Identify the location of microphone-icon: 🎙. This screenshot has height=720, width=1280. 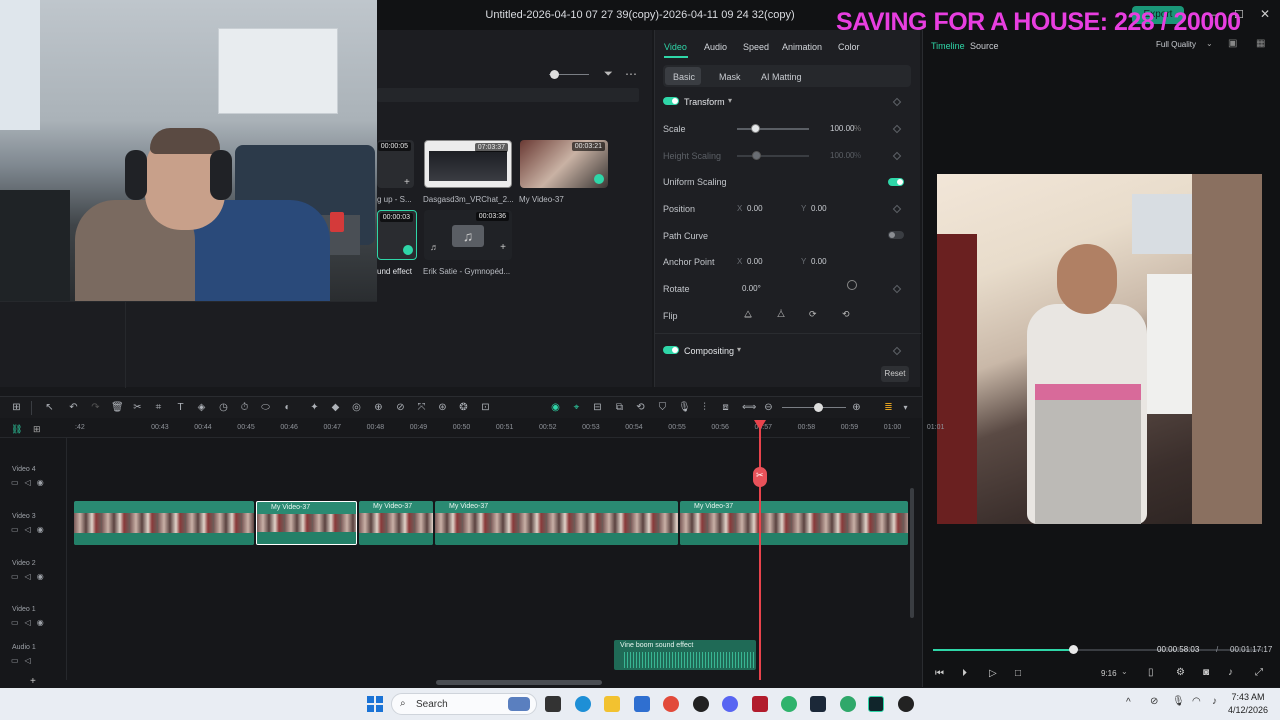
(684, 407).